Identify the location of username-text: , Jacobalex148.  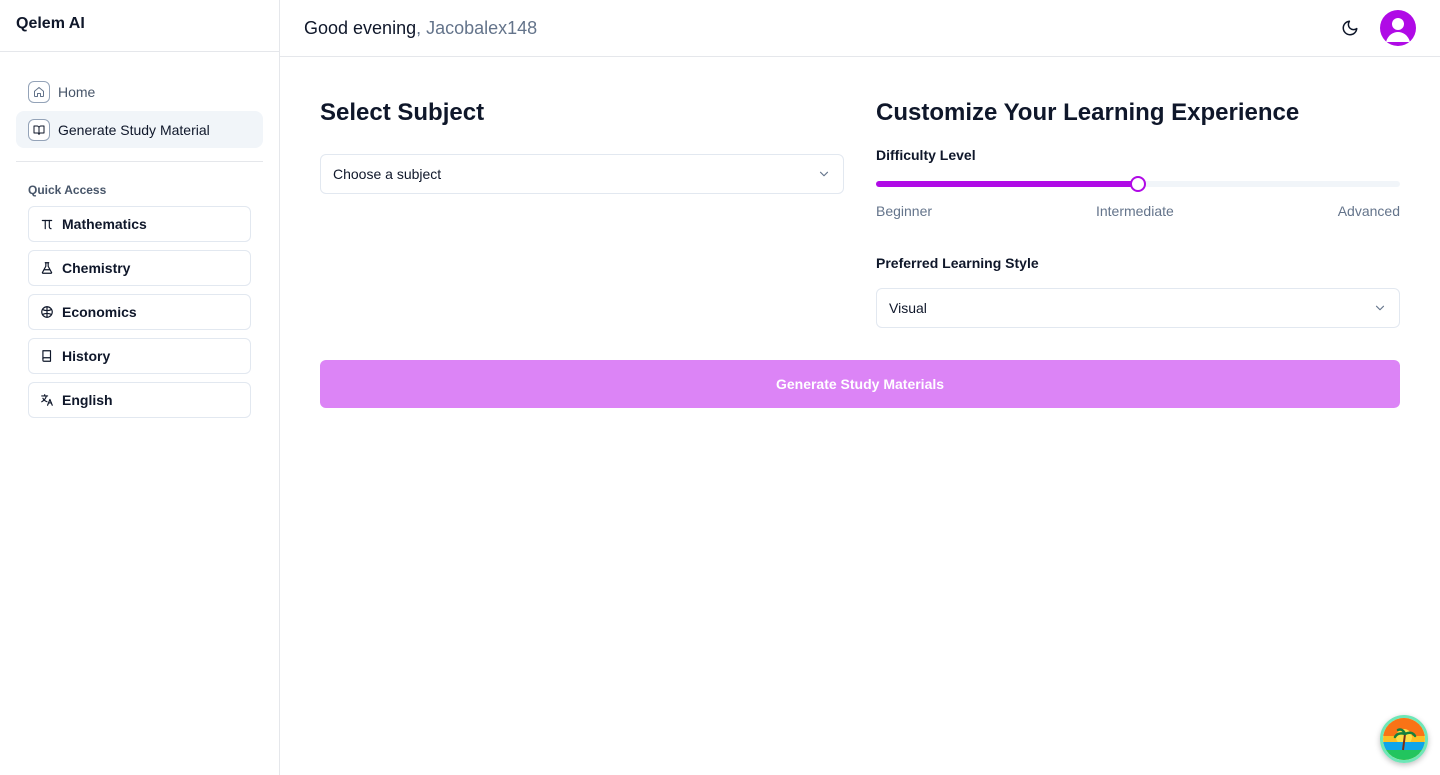
(477, 27).